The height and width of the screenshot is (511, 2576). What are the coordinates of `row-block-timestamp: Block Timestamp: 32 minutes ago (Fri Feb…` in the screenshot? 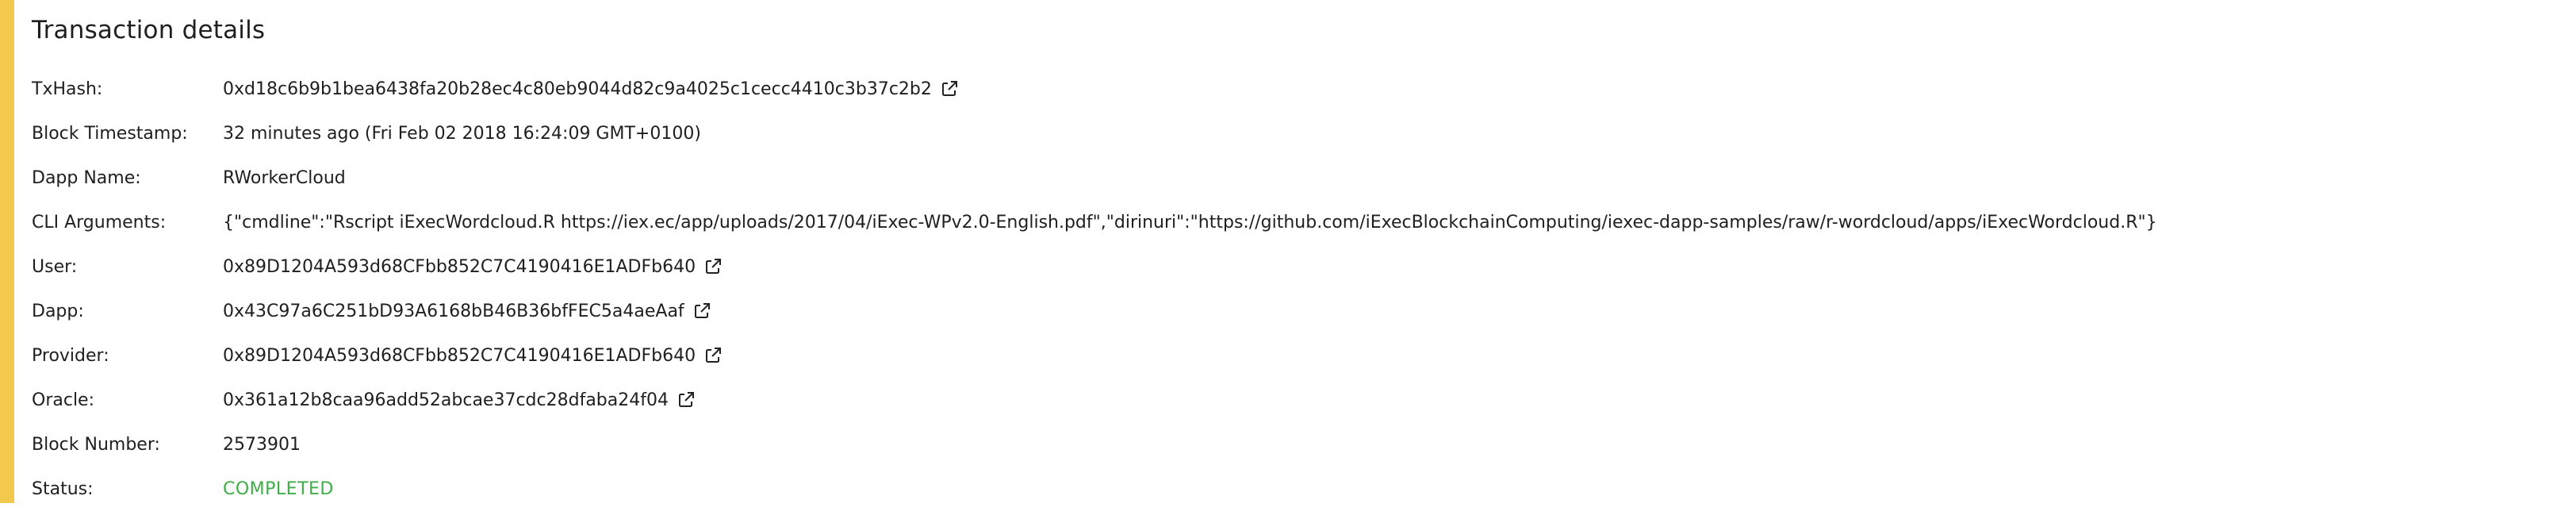 It's located at (1293, 133).